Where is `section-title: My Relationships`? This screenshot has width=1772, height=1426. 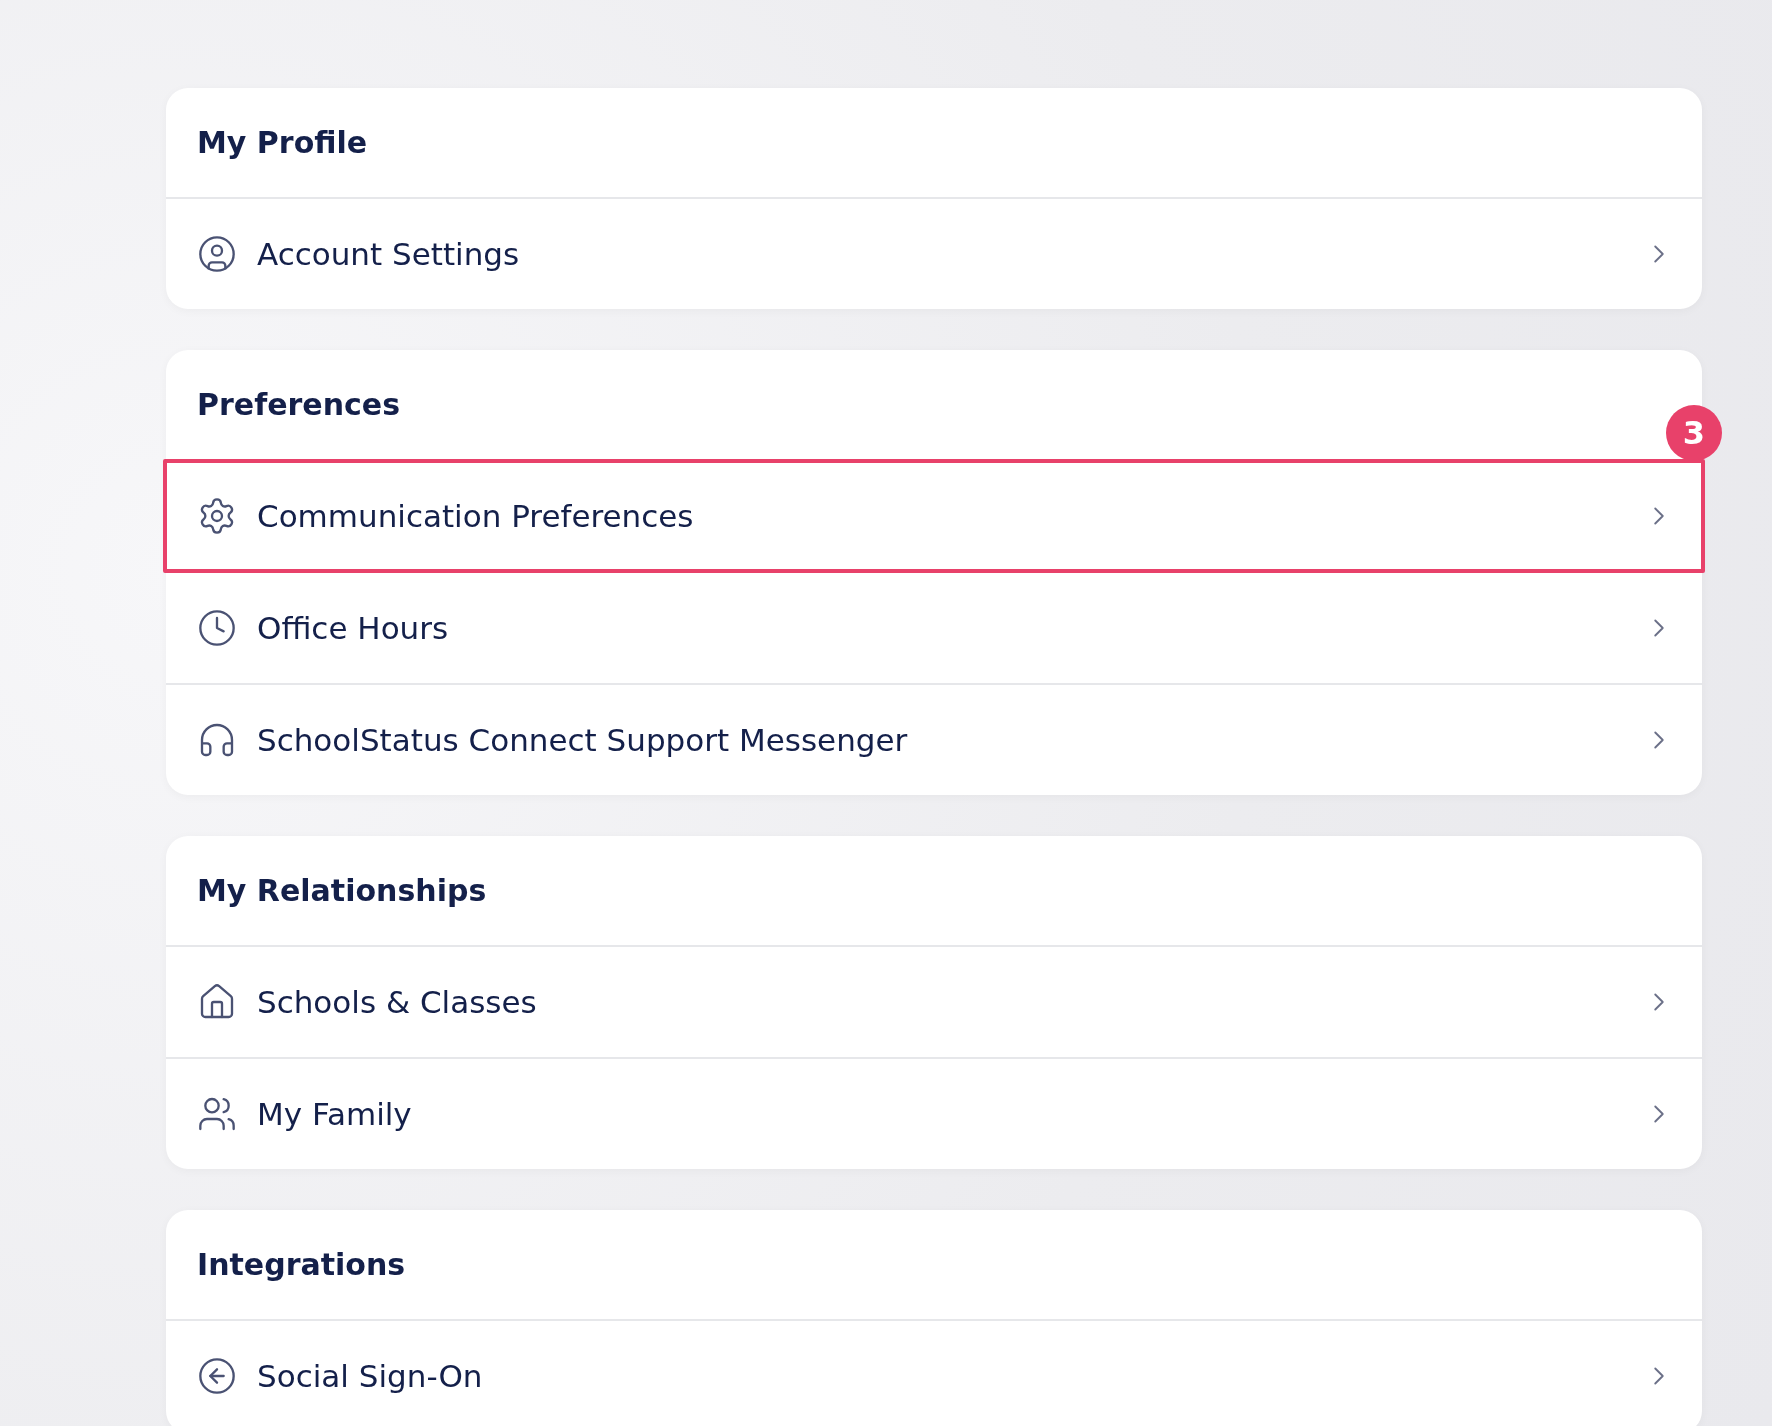
section-title: My Relationships is located at coordinates (934, 891).